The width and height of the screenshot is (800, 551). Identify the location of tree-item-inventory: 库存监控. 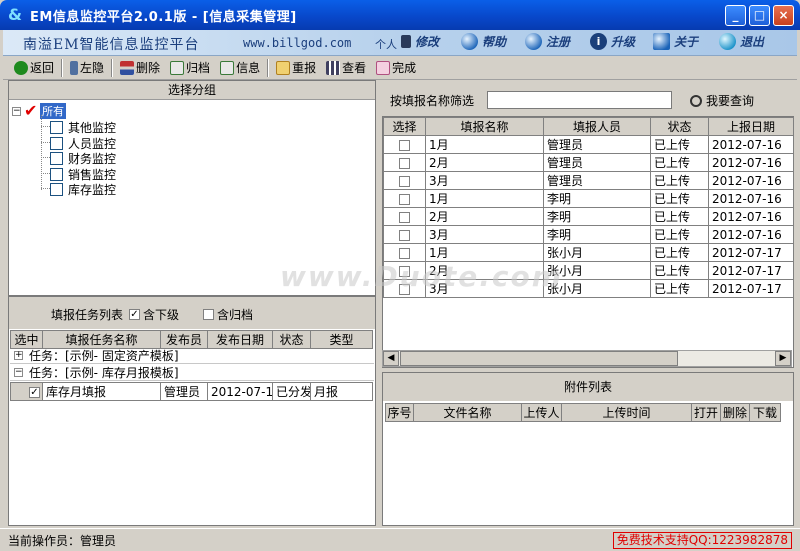
(83, 189).